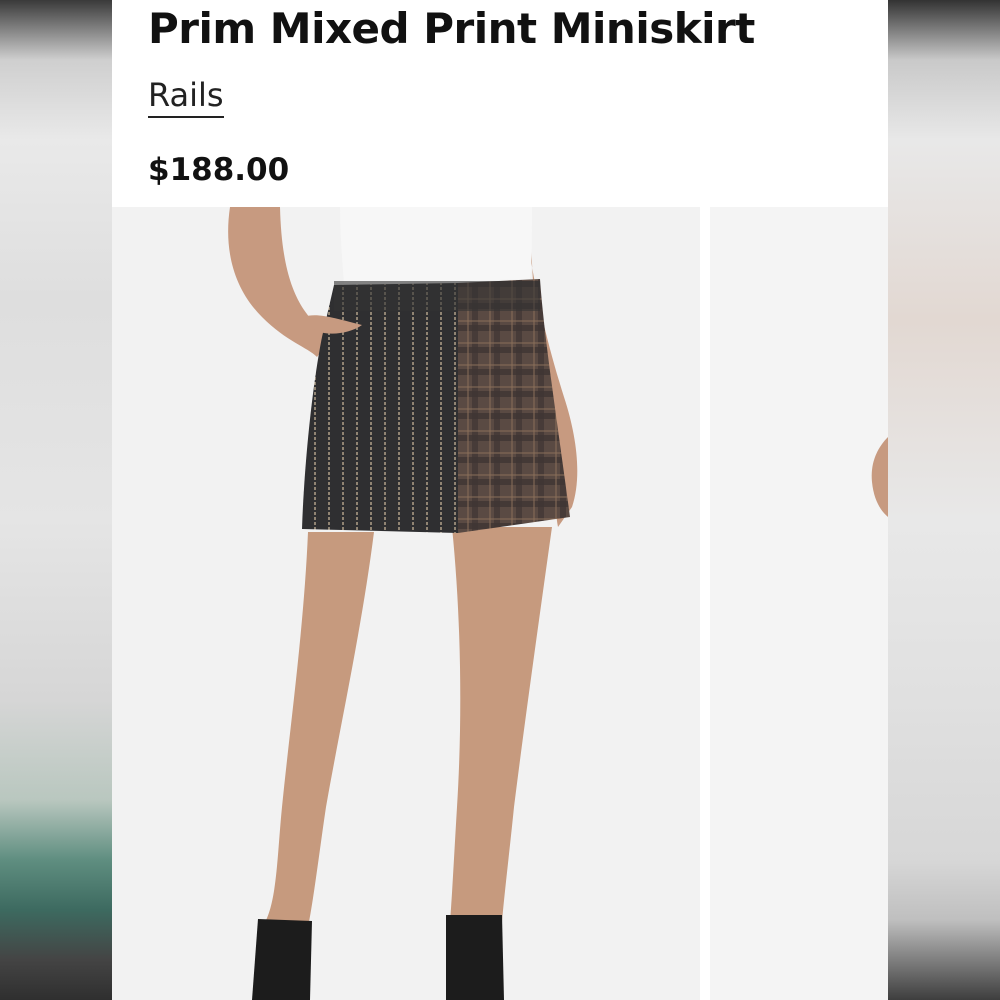  I want to click on blurred-background-right, so click(944, 500).